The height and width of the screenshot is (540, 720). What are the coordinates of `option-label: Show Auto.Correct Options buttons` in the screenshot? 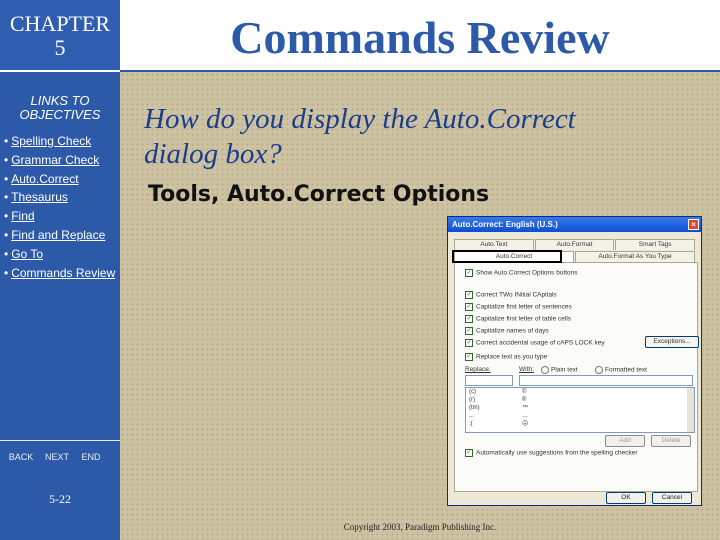 It's located at (527, 273).